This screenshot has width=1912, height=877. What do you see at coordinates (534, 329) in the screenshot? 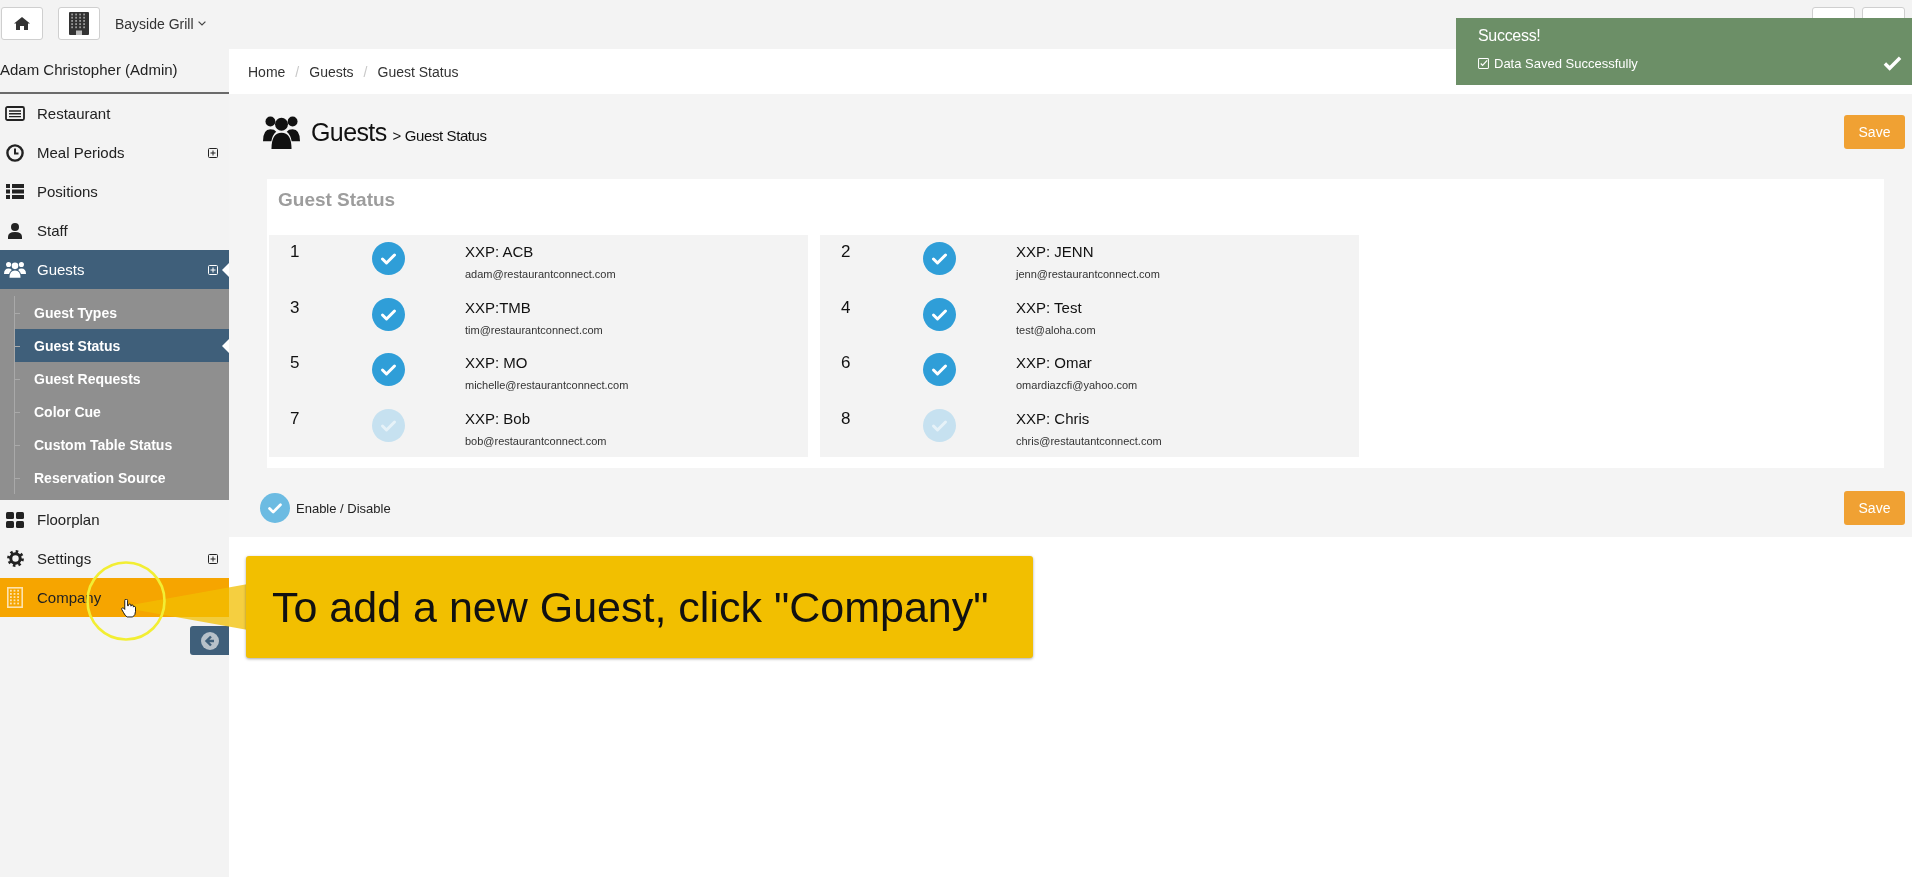
I see `guest-email: tim@restaurantconnect.com` at bounding box center [534, 329].